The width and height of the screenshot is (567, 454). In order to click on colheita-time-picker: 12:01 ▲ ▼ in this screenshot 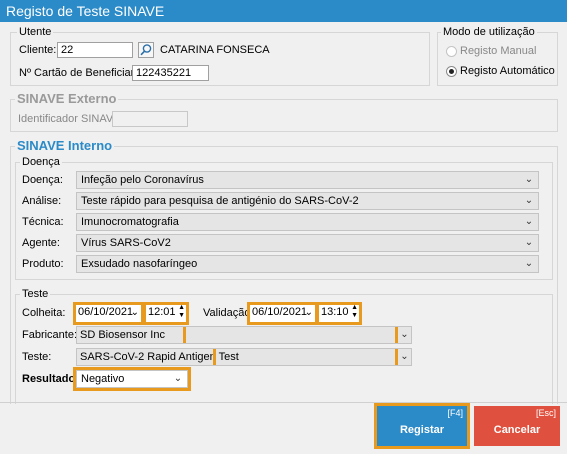, I will do `click(166, 313)`.